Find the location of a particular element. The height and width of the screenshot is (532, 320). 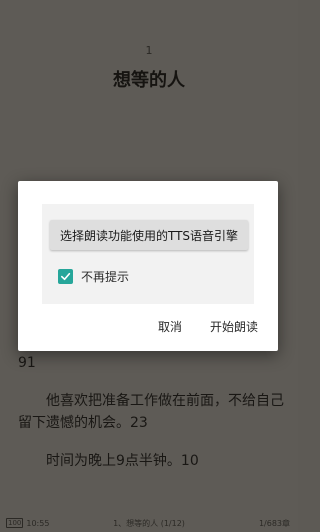

select-tts-engine-button: 选择朗读功能使用的TTS语音引擎 is located at coordinates (149, 235).